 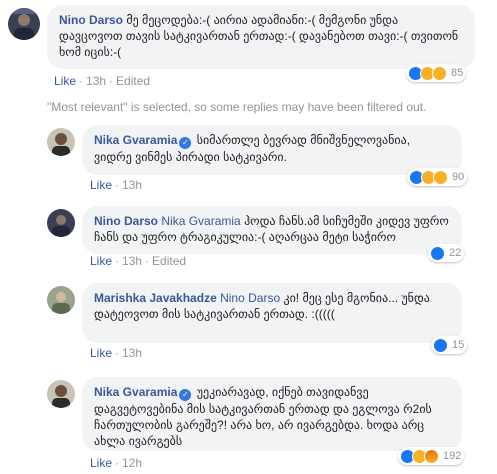 I want to click on reaction-count: 15, so click(x=458, y=345).